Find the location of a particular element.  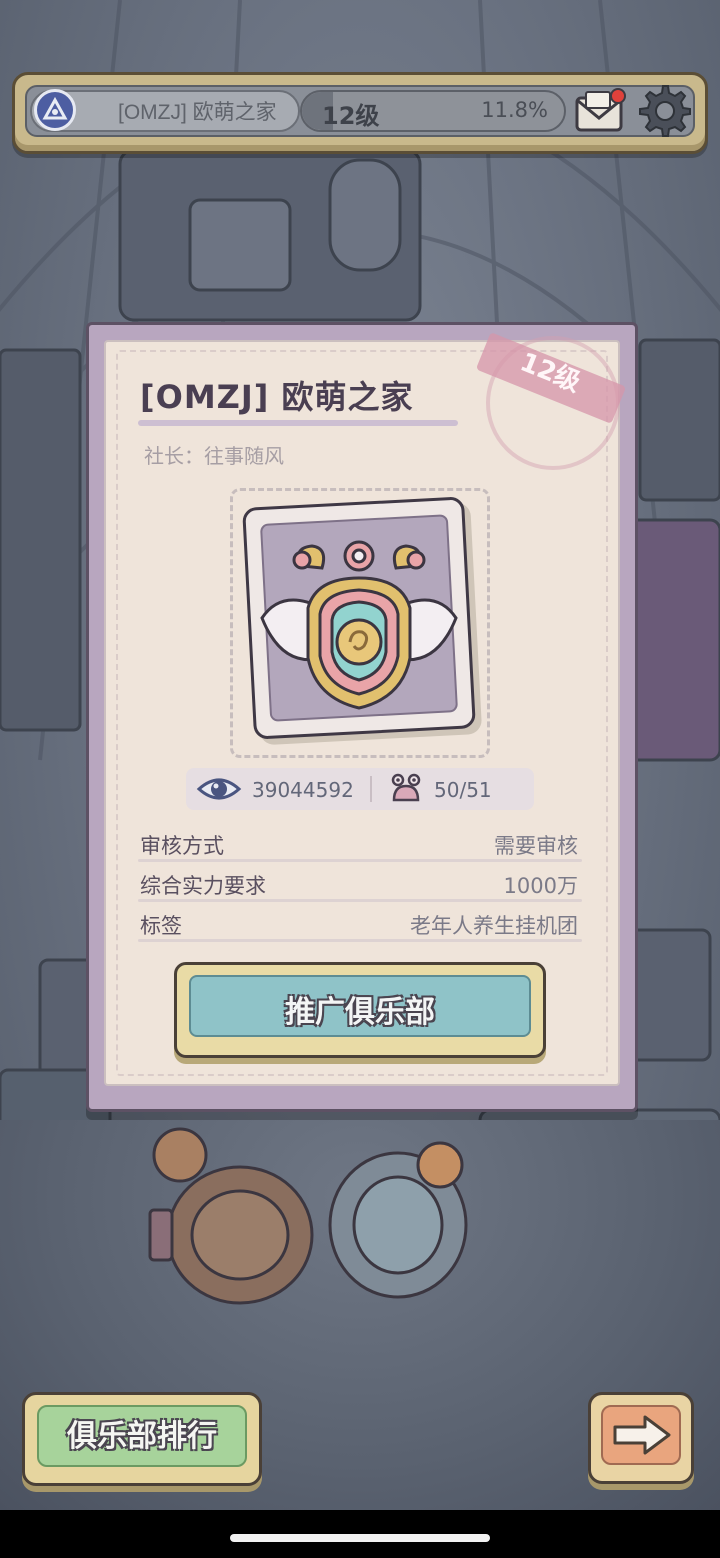

mail-icon is located at coordinates (600, 110).